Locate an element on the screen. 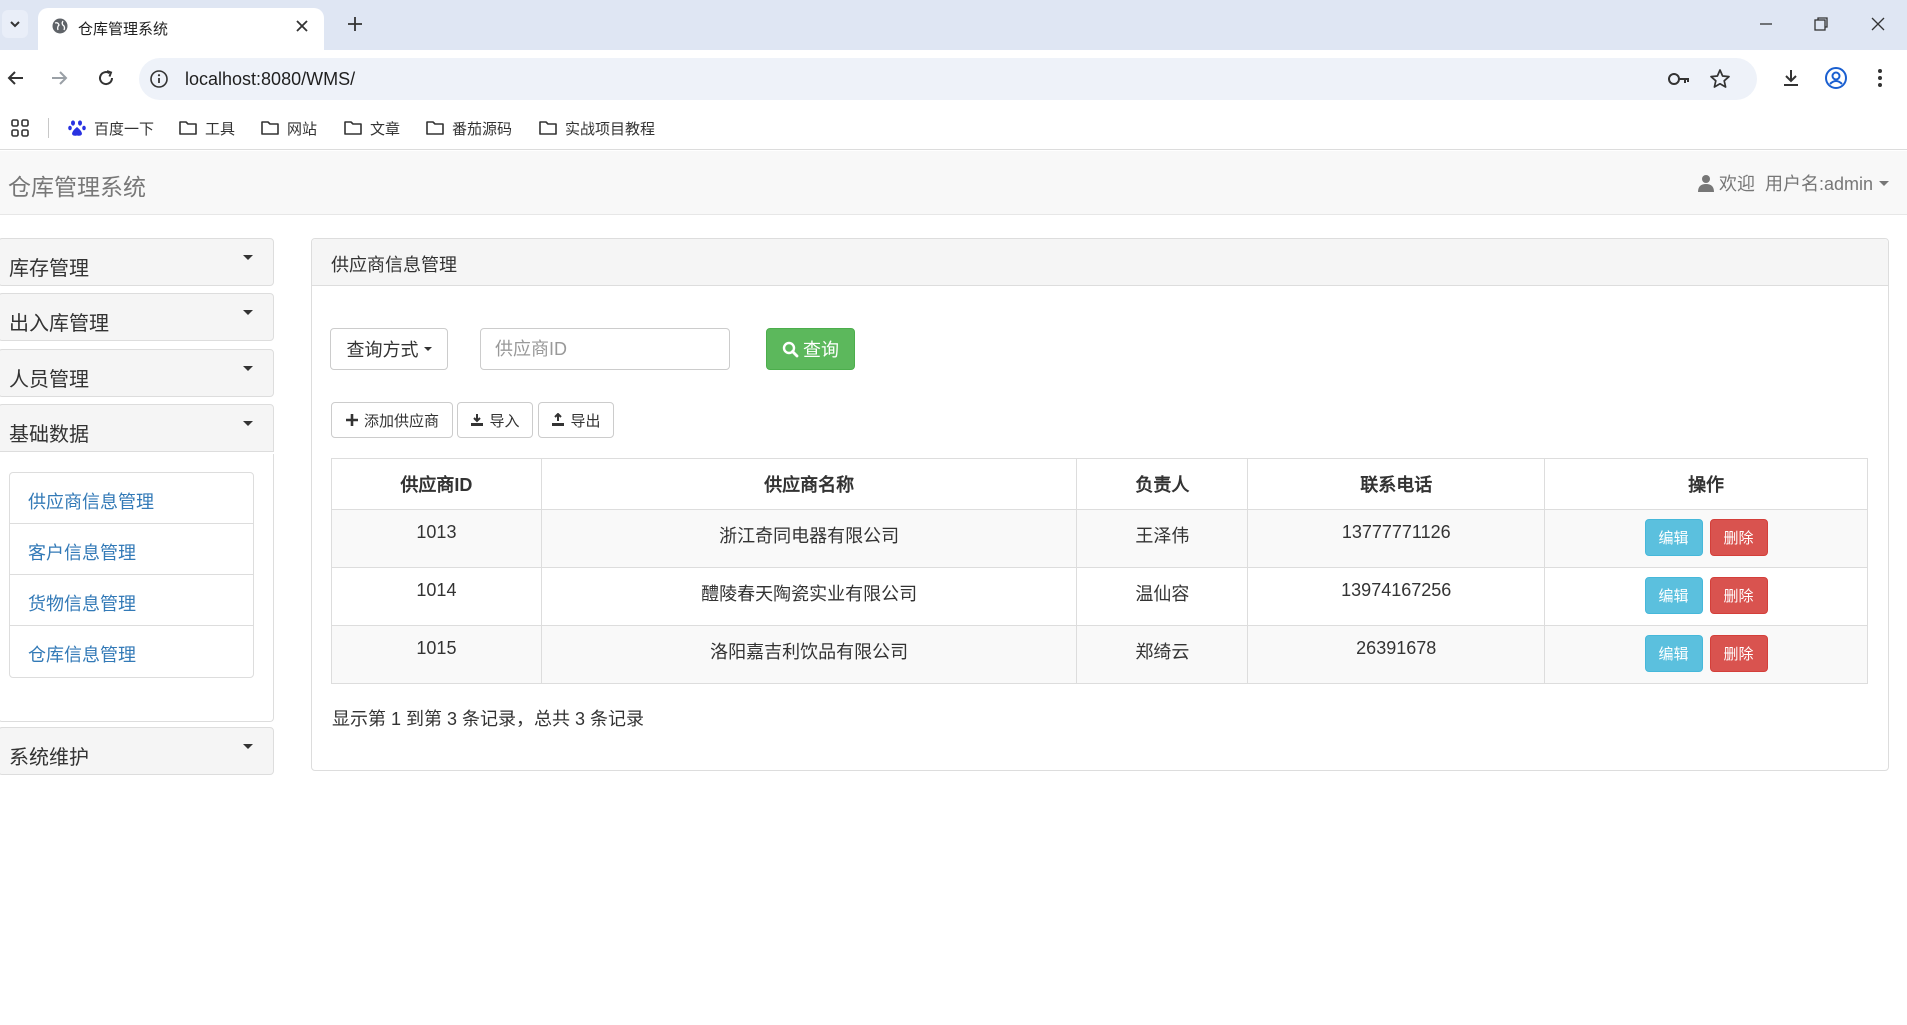 The width and height of the screenshot is (1907, 1025). bookmarks-divider is located at coordinates (48, 128).